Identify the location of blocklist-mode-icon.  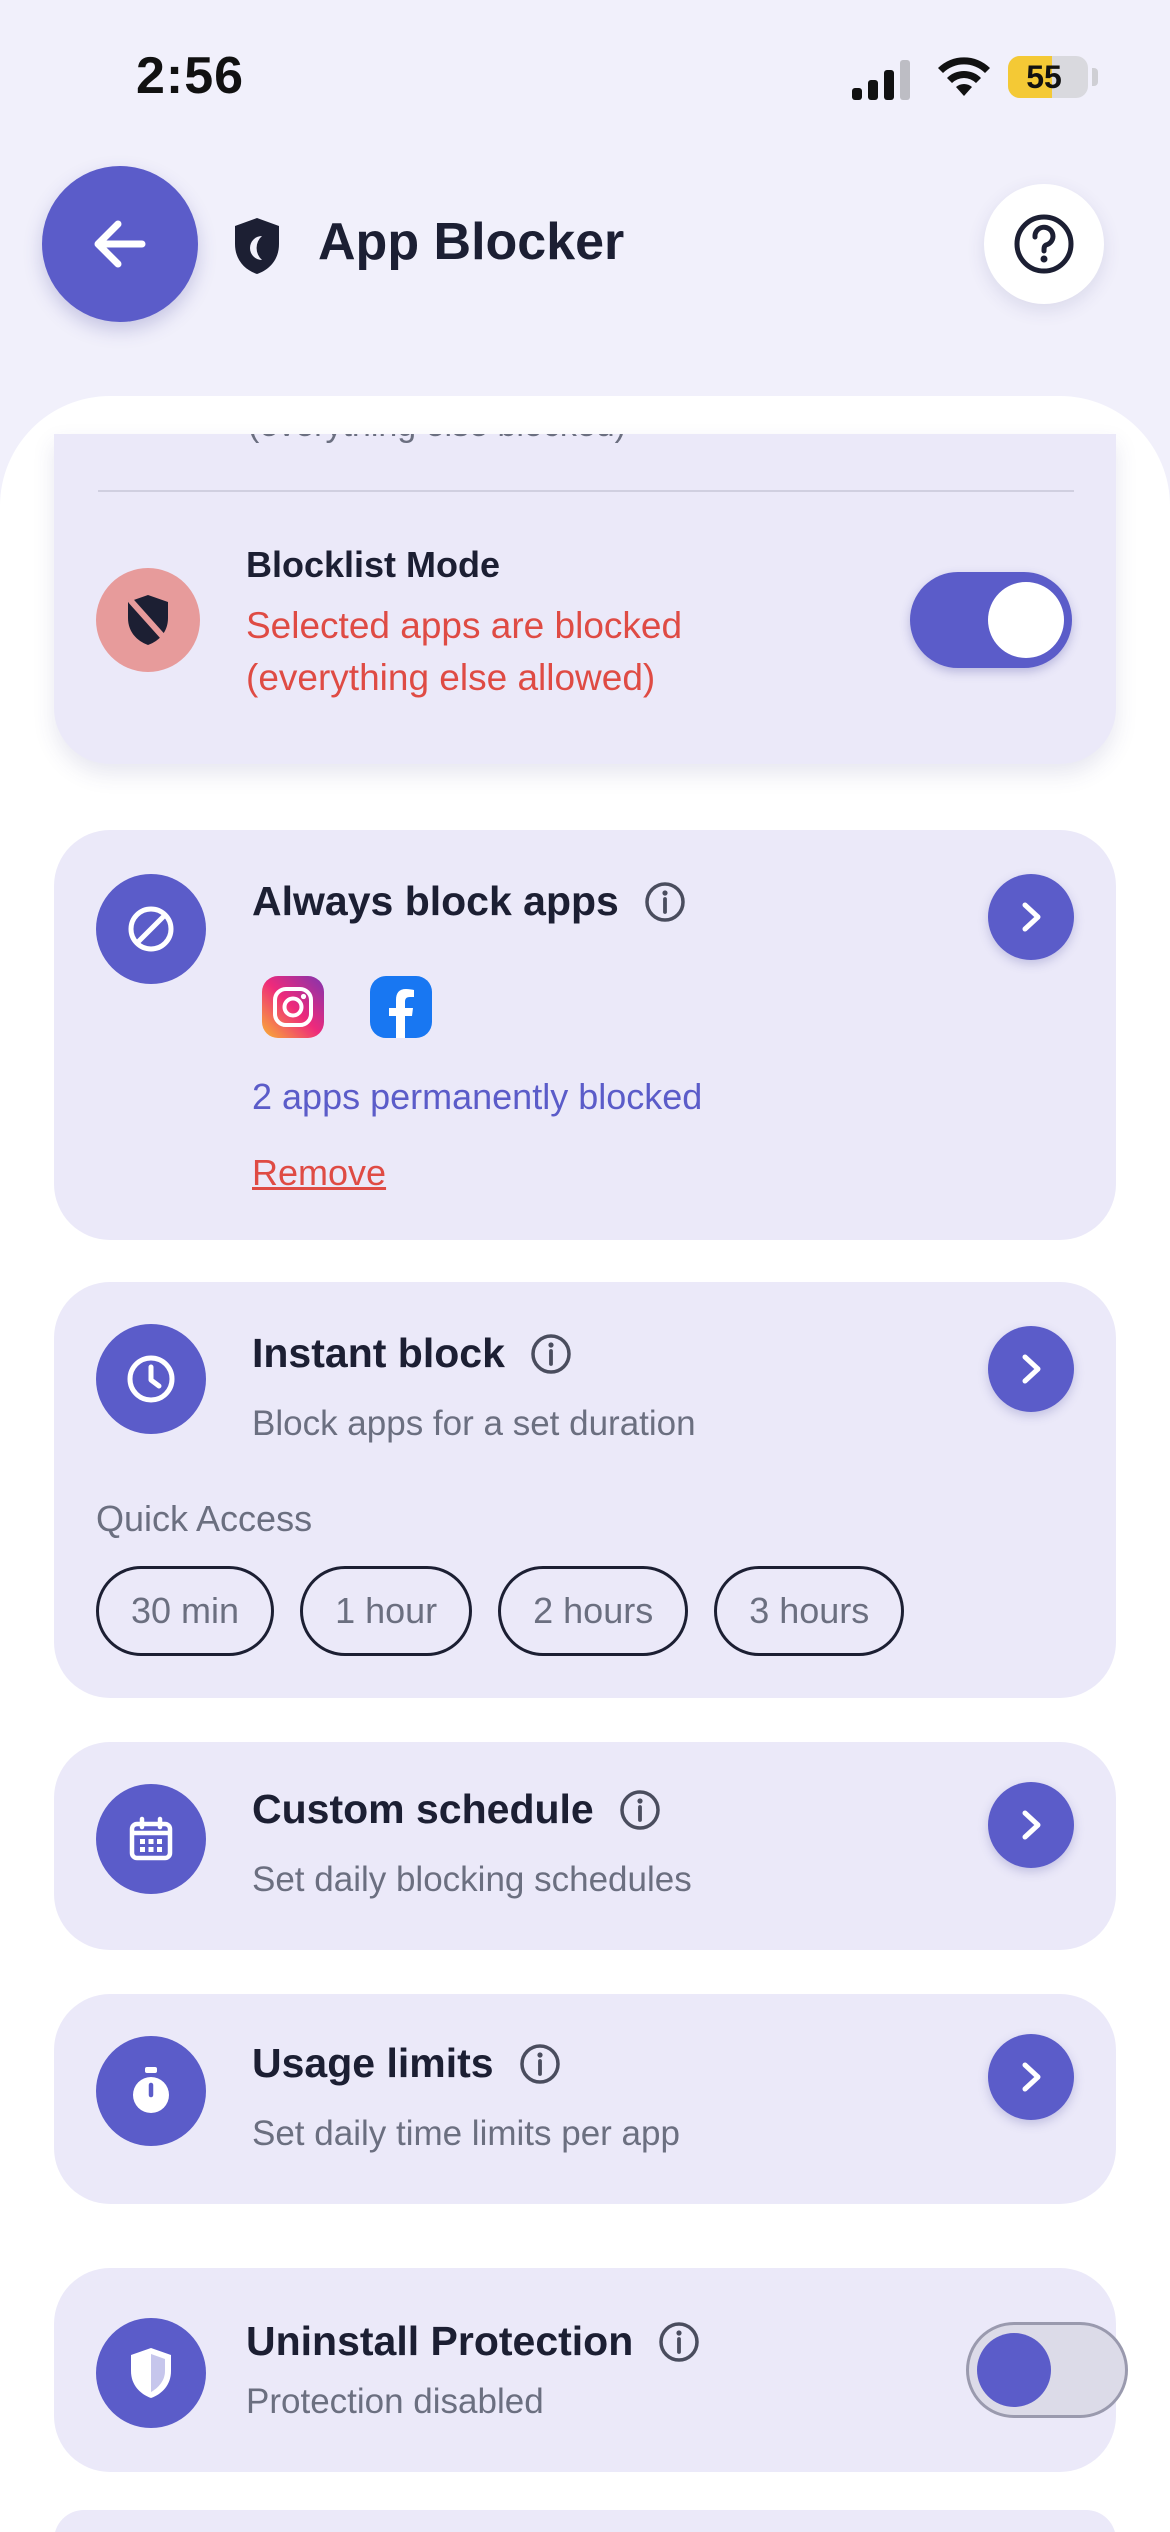
(148, 620).